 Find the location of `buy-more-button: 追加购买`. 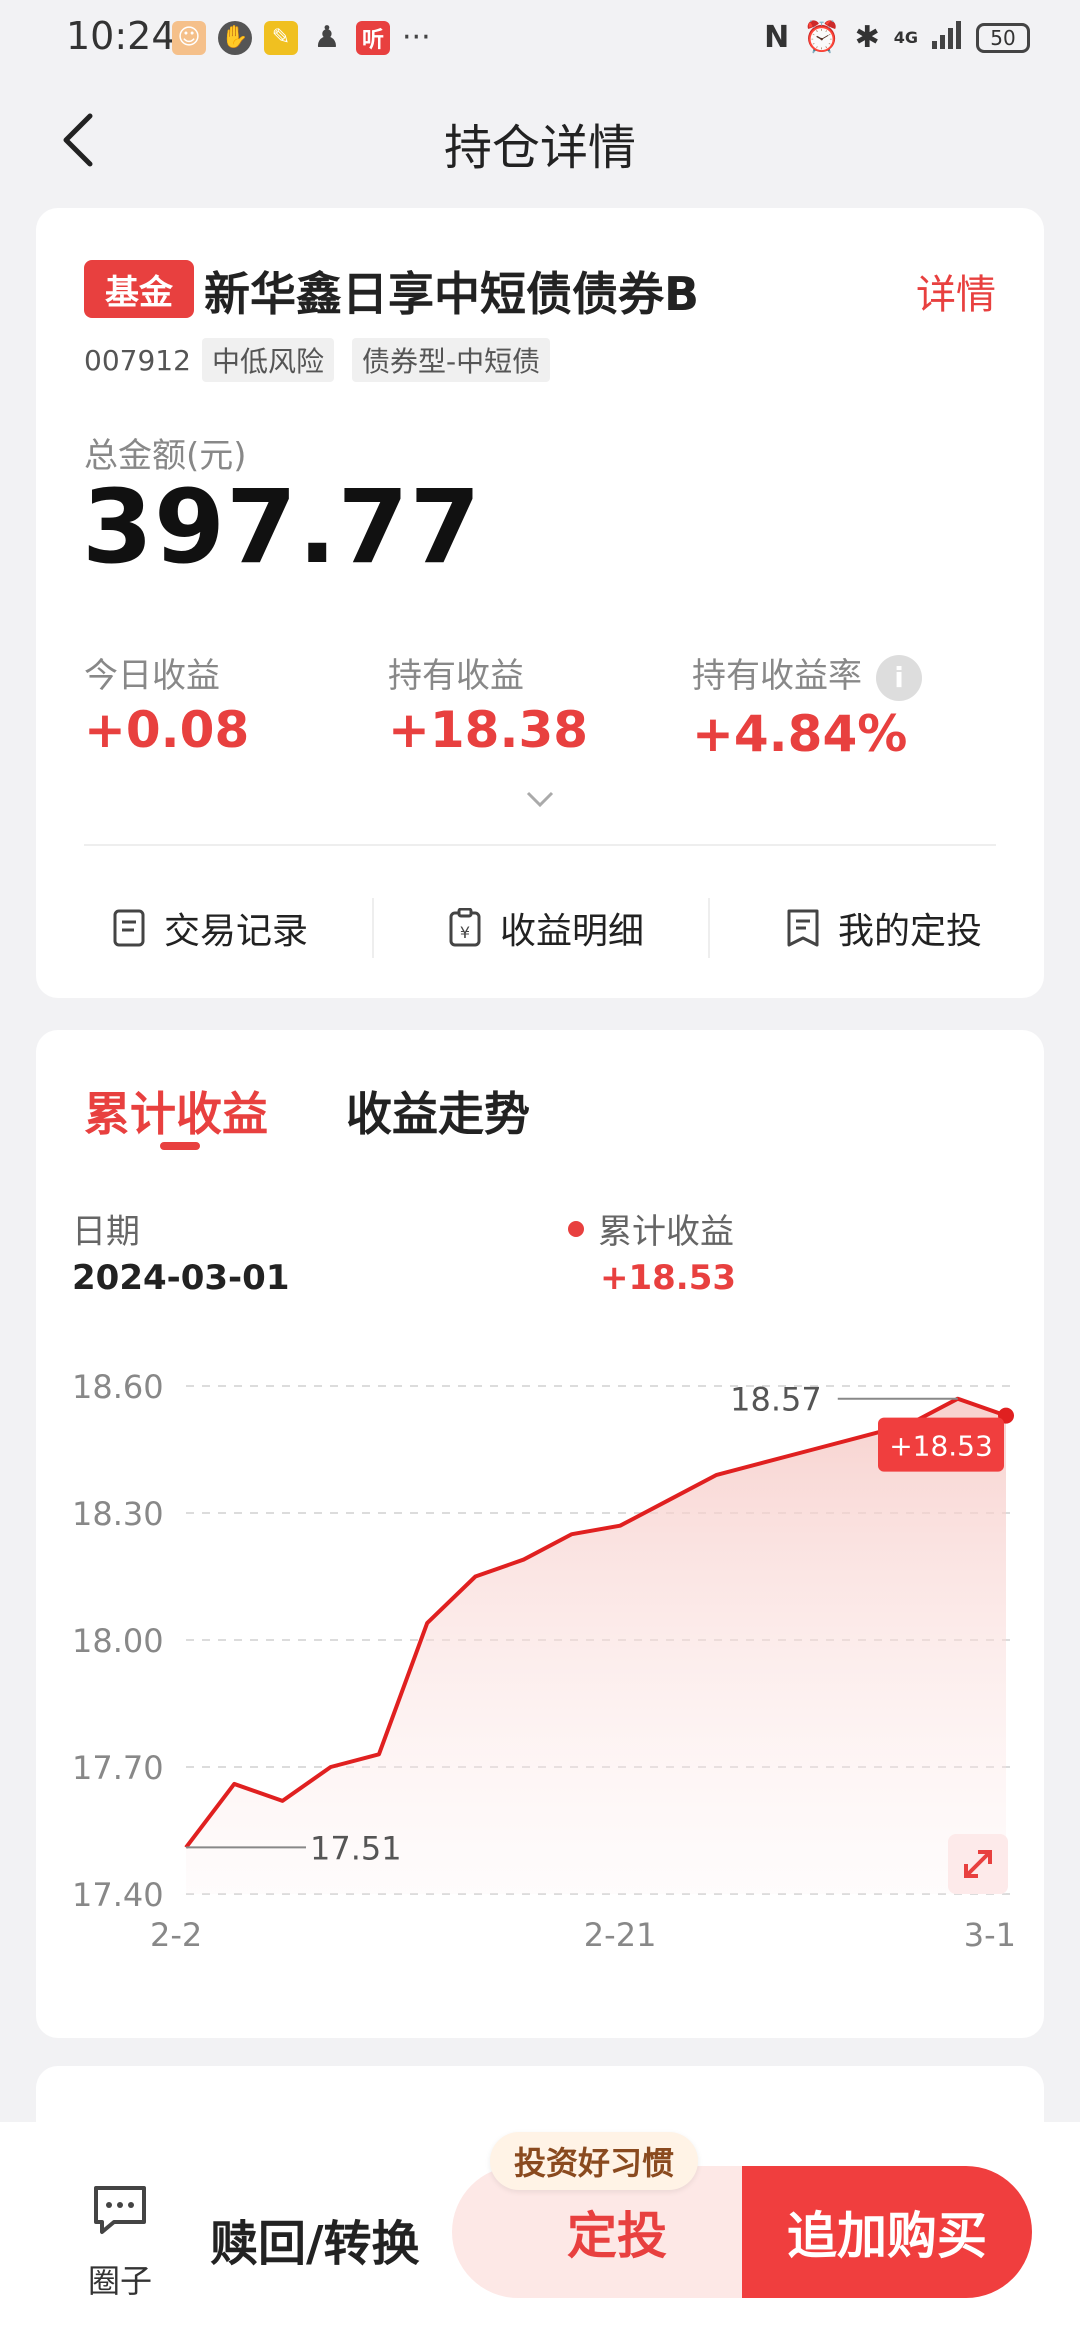

buy-more-button: 追加购买 is located at coordinates (887, 2232).